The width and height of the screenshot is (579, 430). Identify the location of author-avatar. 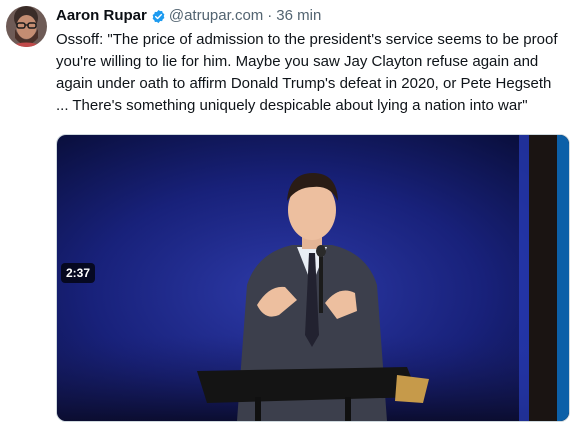
(26, 26).